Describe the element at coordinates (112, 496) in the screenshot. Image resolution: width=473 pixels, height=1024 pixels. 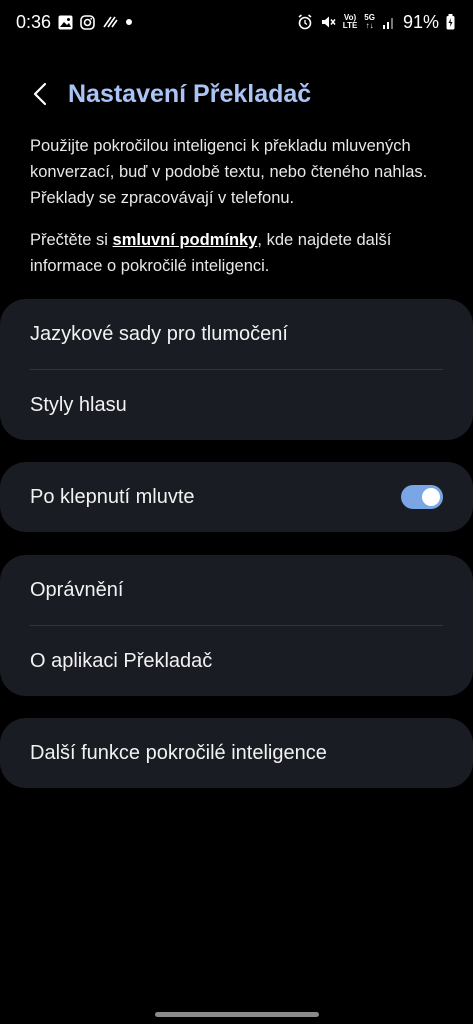
I see `tap-to-speak-label: Po klepnutí mluvte` at that location.